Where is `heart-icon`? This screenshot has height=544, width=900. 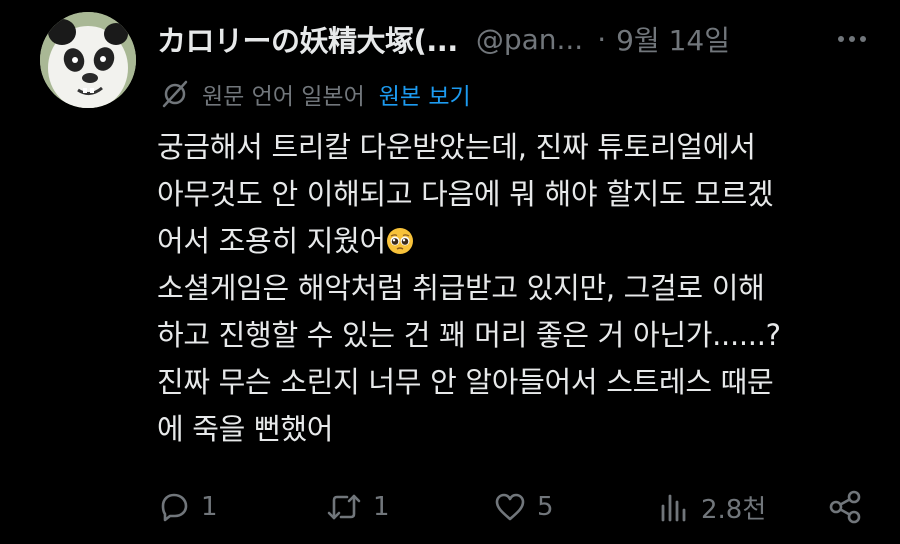 heart-icon is located at coordinates (510, 507).